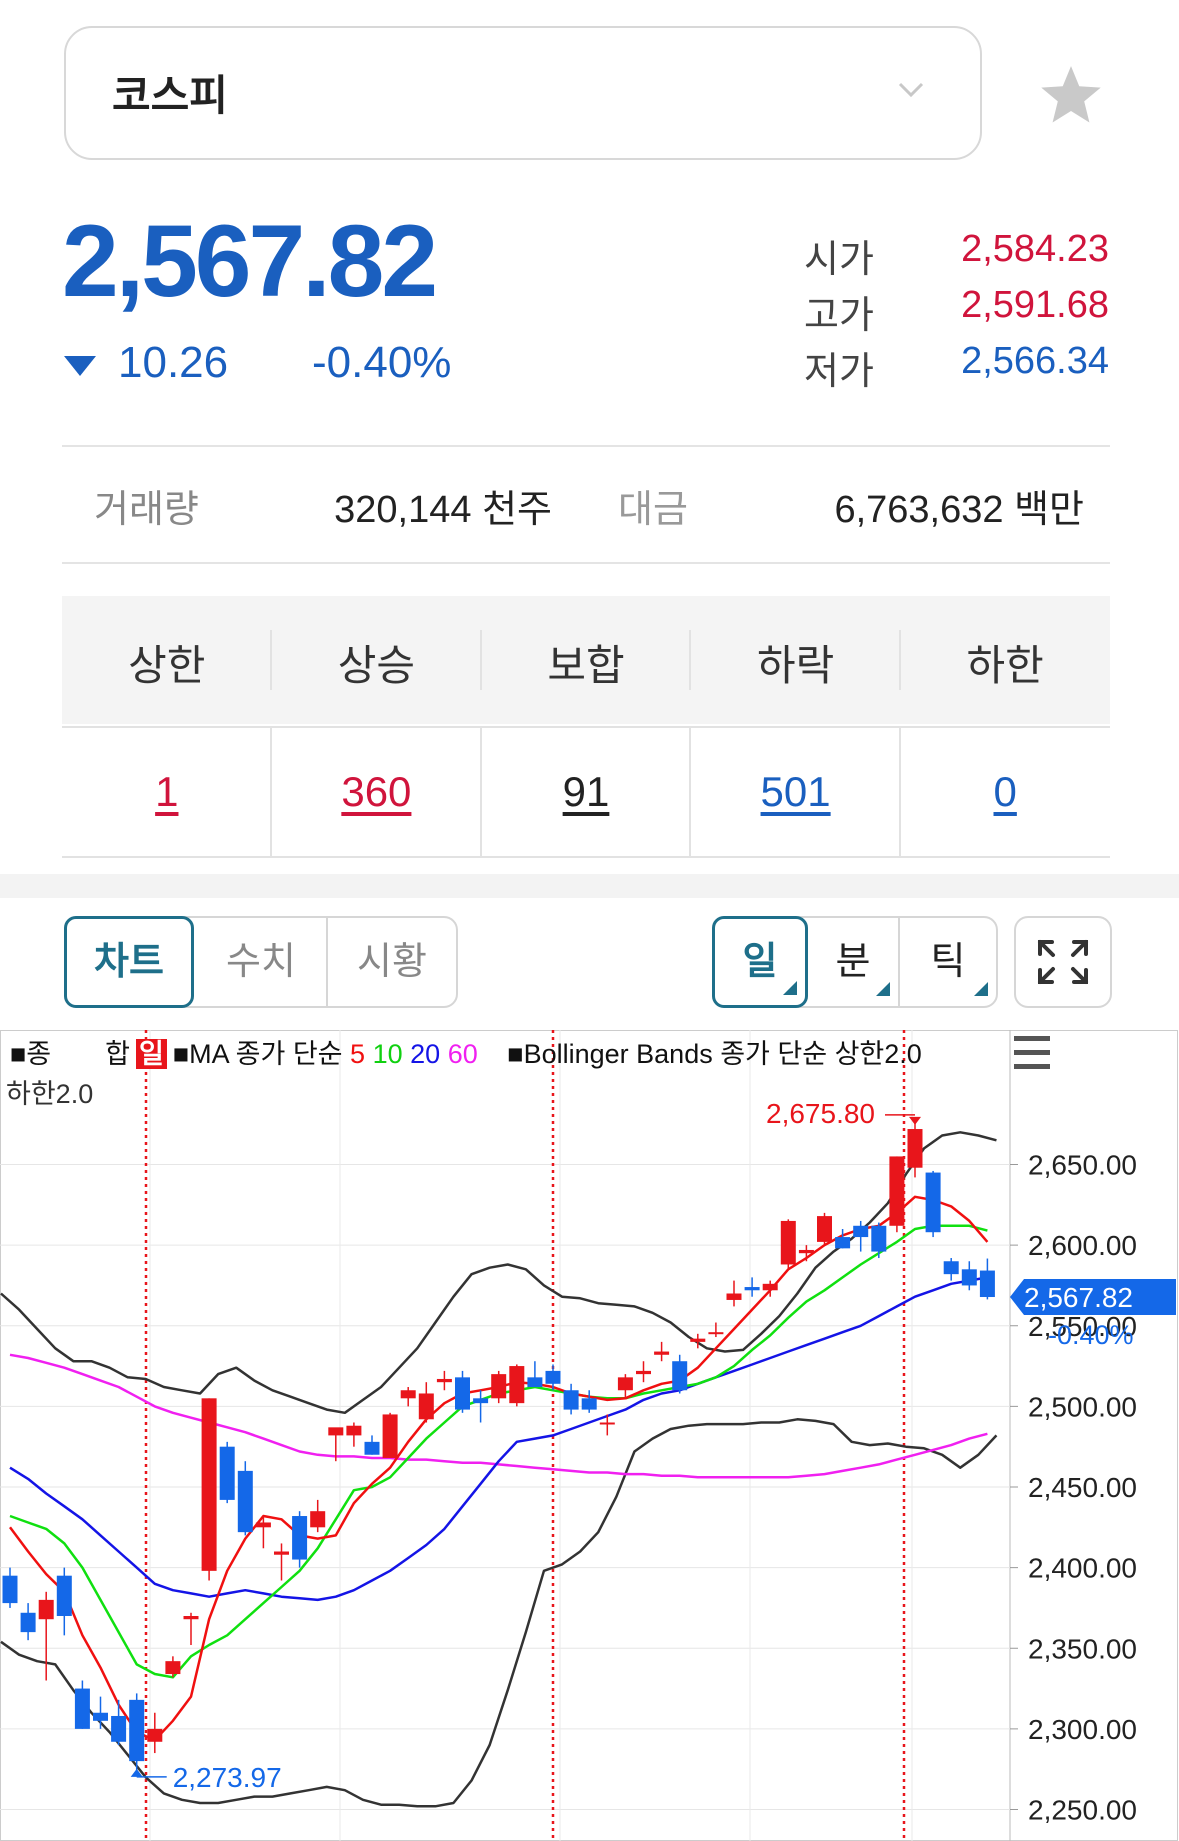  I want to click on section-separator, so click(589, 886).